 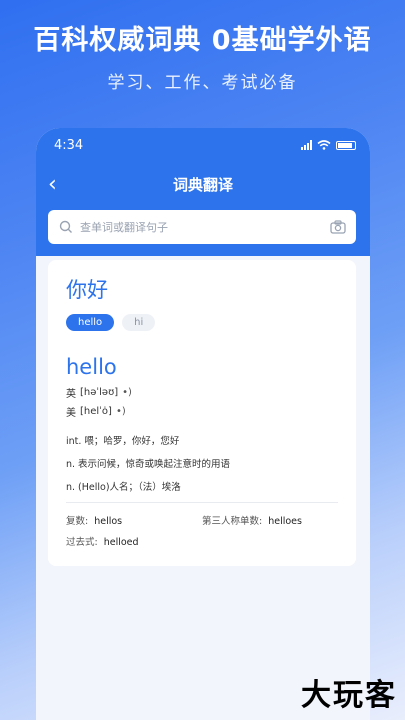 What do you see at coordinates (338, 227) in the screenshot?
I see `camera-icon` at bounding box center [338, 227].